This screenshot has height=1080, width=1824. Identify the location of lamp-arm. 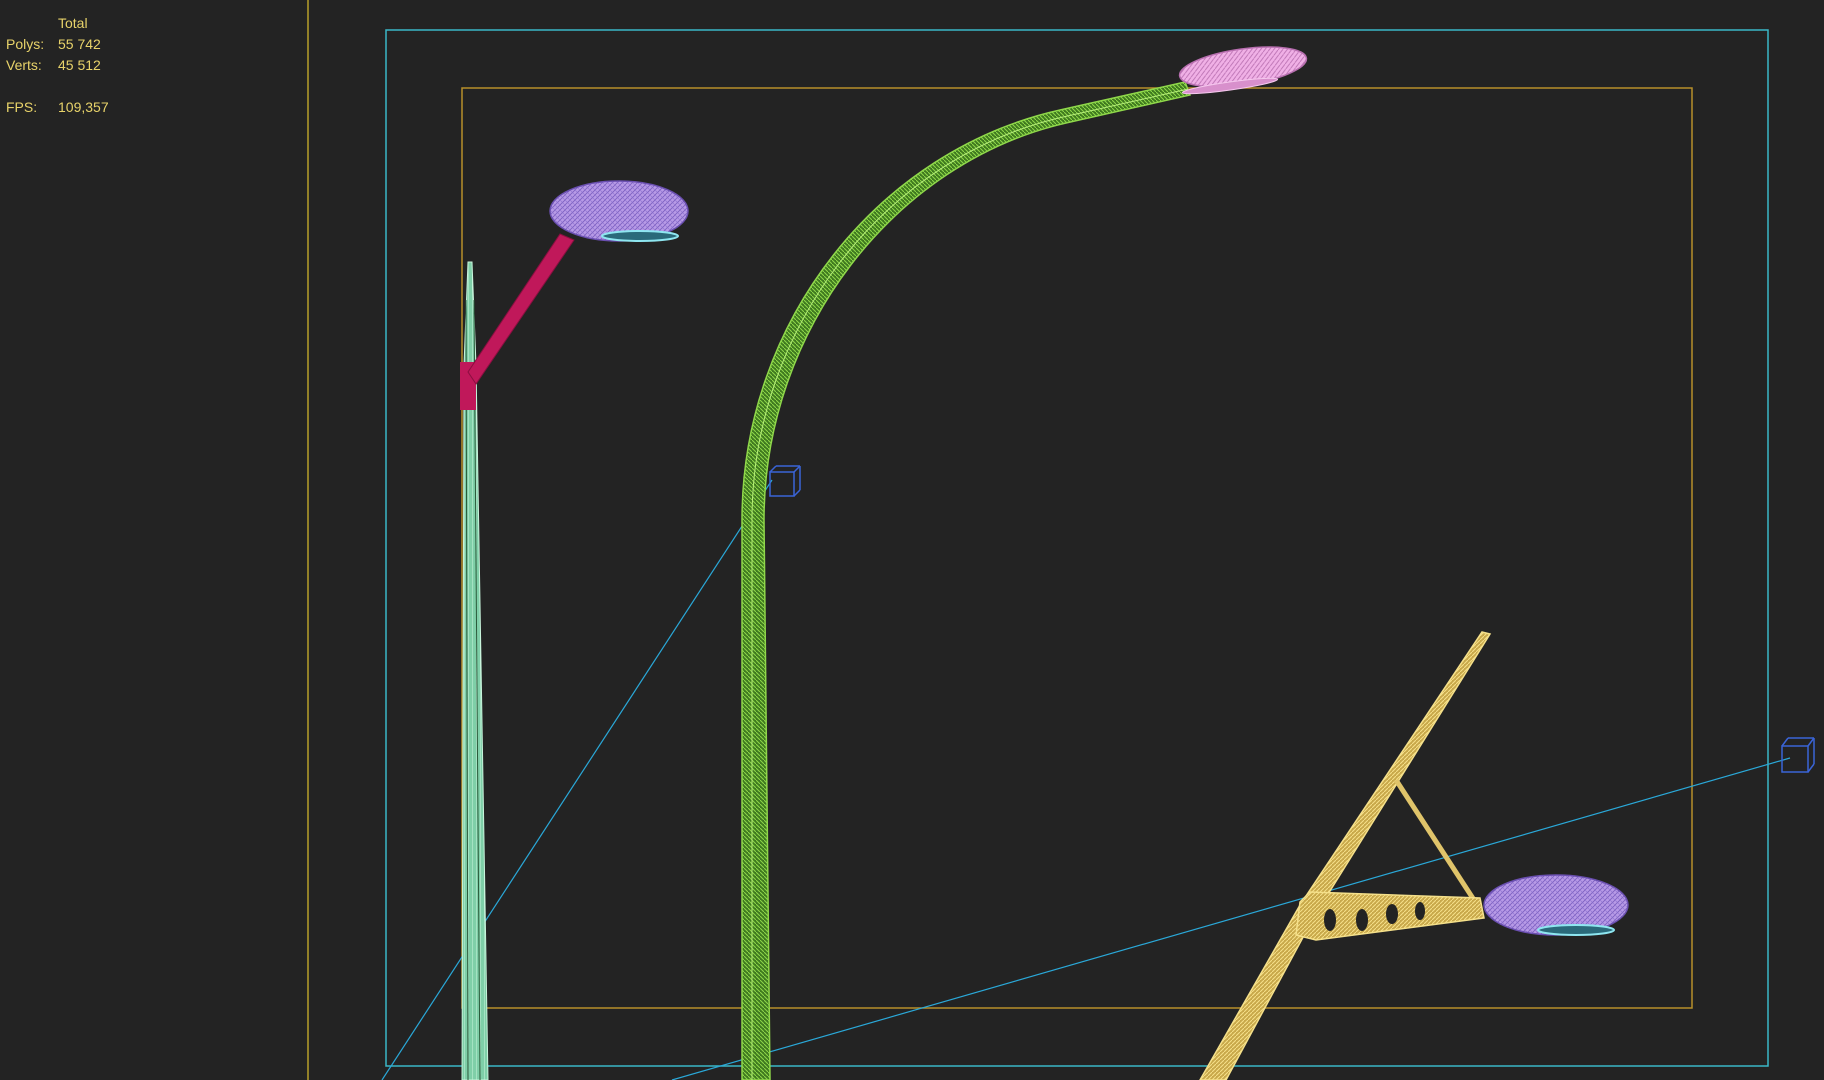
(521, 309).